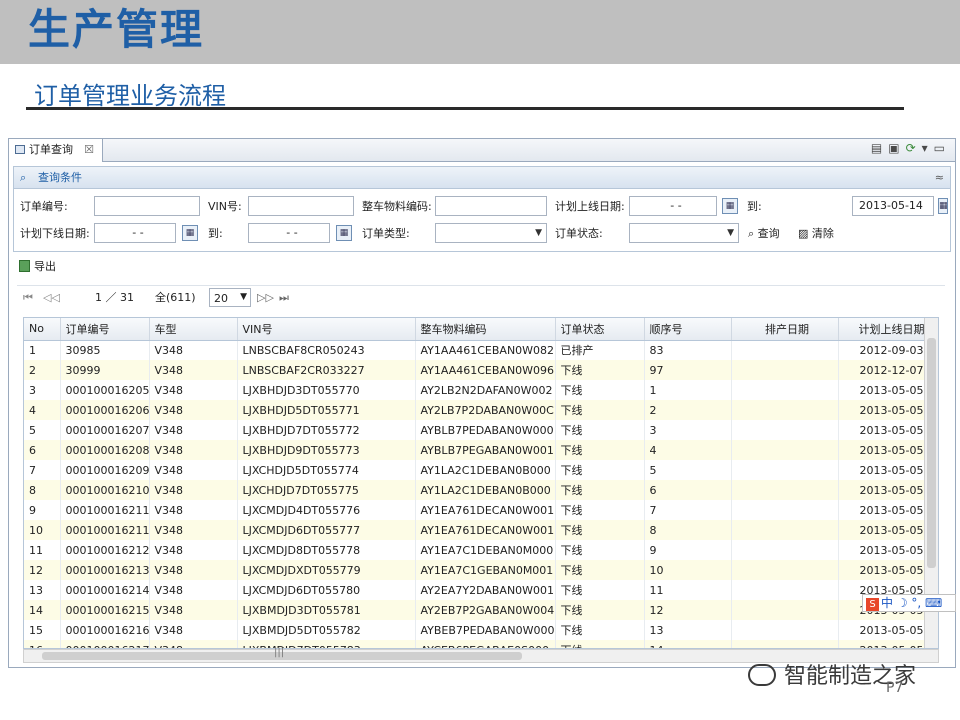 The height and width of the screenshot is (720, 960). I want to click on col-header-schedule-date: 排产日期, so click(785, 329).